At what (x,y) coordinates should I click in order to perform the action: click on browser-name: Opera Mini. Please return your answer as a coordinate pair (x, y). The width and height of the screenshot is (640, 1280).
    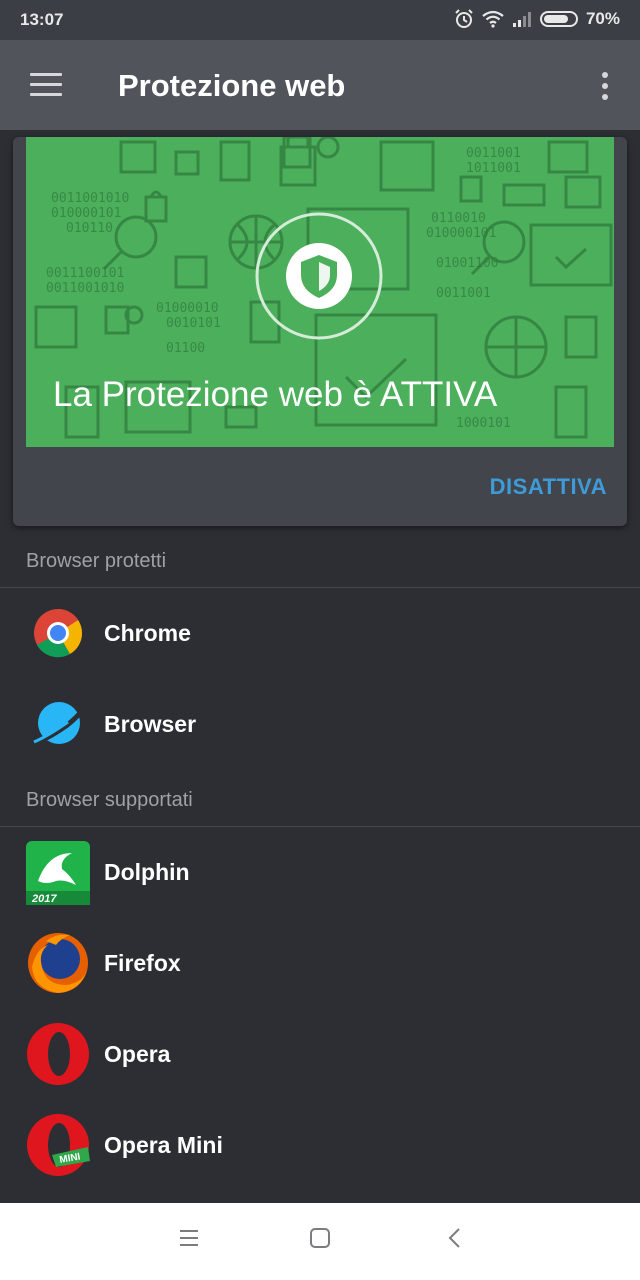
    Looking at the image, I should click on (163, 1145).